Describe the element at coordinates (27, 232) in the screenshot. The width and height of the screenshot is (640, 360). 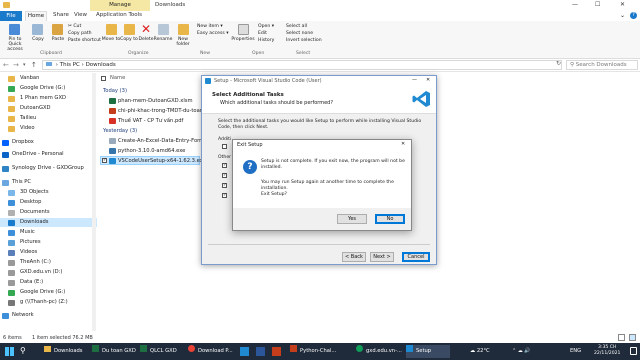
I see `nav-item: Music` at that location.